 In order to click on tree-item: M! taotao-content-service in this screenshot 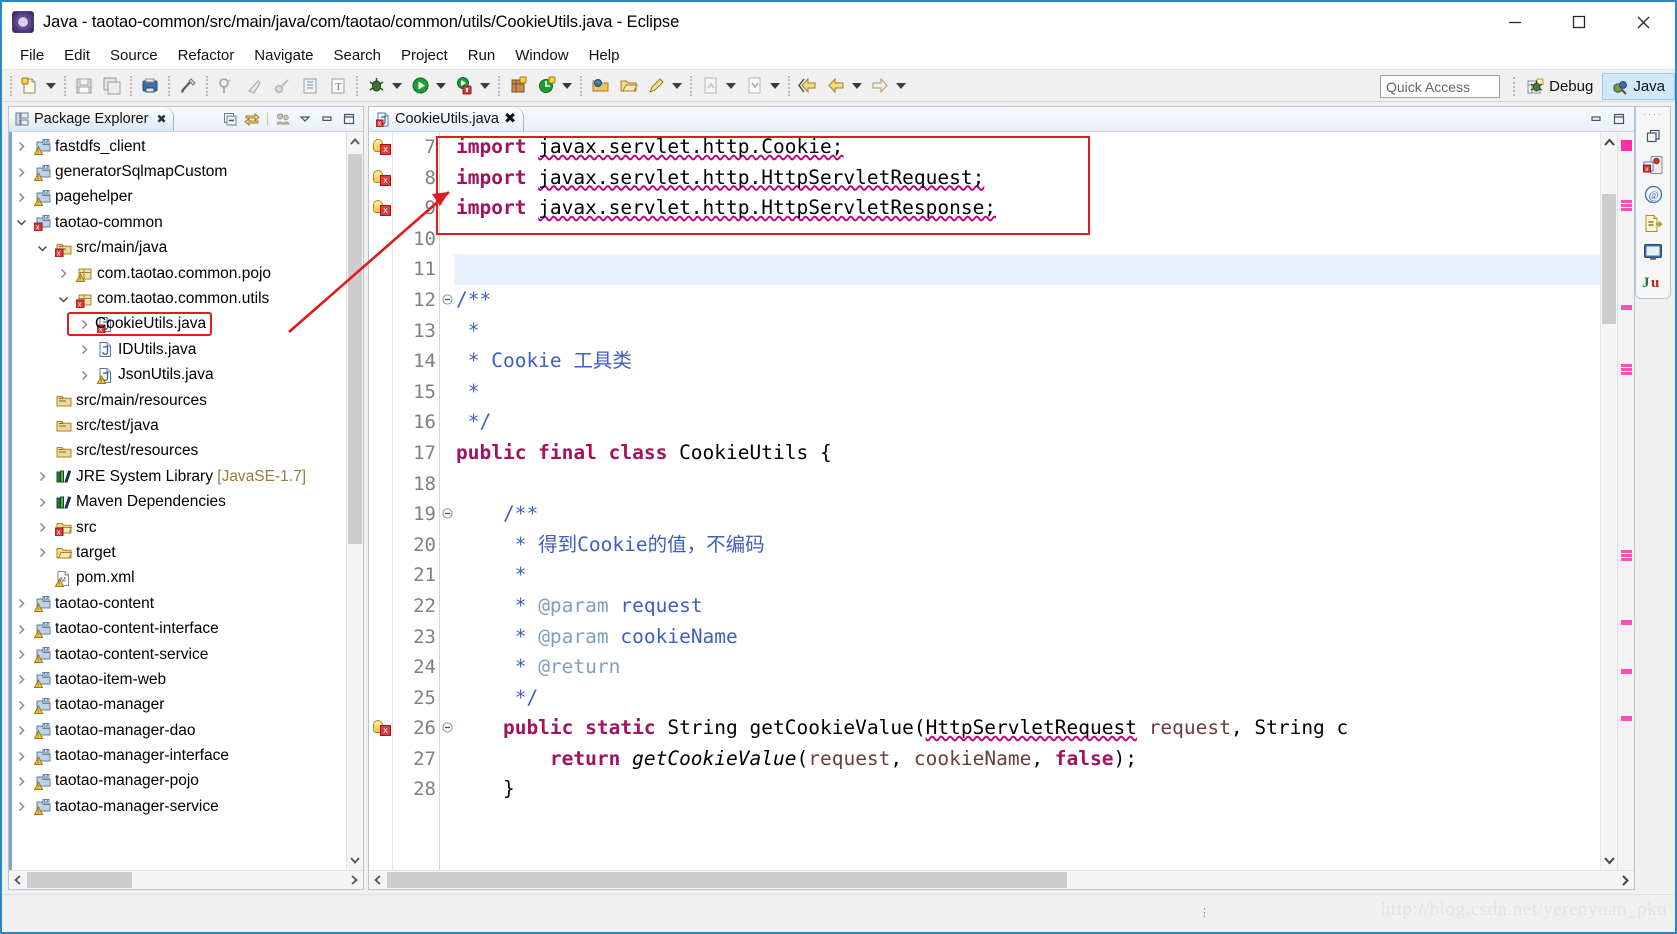, I will do `click(179, 654)`.